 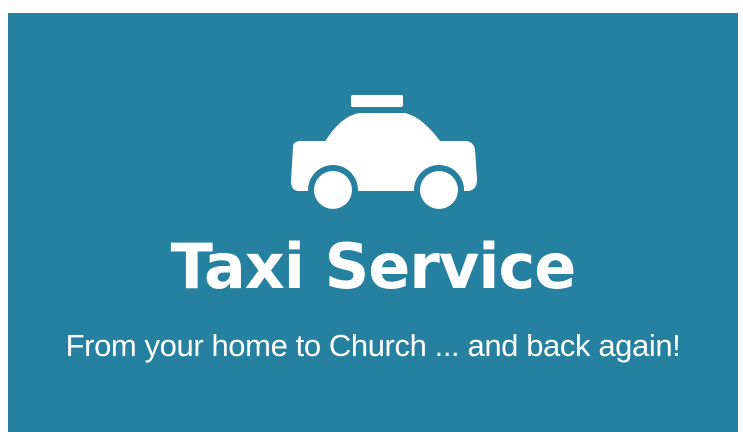 What do you see at coordinates (373, 266) in the screenshot?
I see `page-title: Taxi Service` at bounding box center [373, 266].